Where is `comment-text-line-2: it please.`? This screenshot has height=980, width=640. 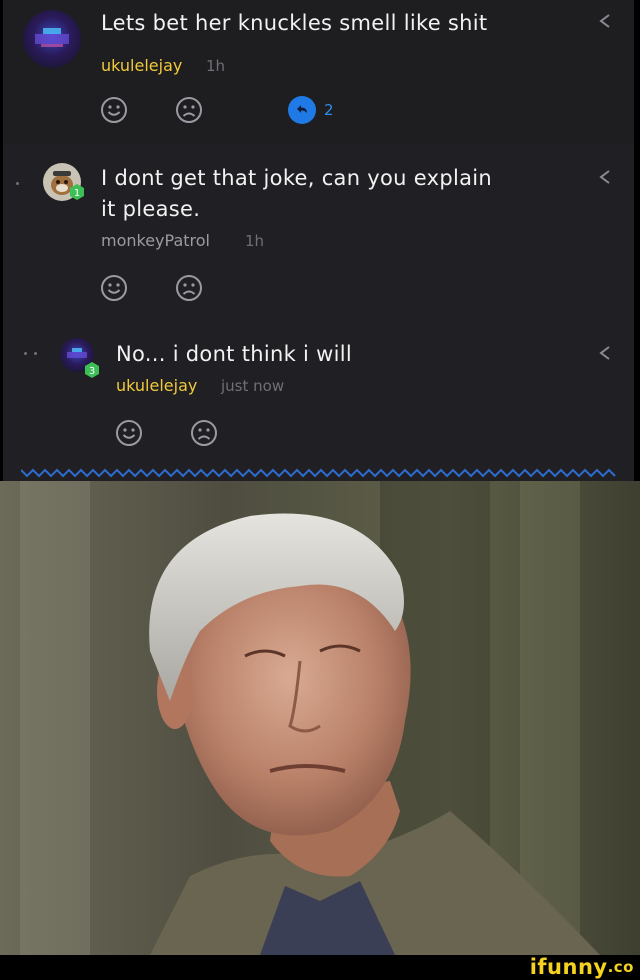 comment-text-line-2: it please. is located at coordinates (151, 209).